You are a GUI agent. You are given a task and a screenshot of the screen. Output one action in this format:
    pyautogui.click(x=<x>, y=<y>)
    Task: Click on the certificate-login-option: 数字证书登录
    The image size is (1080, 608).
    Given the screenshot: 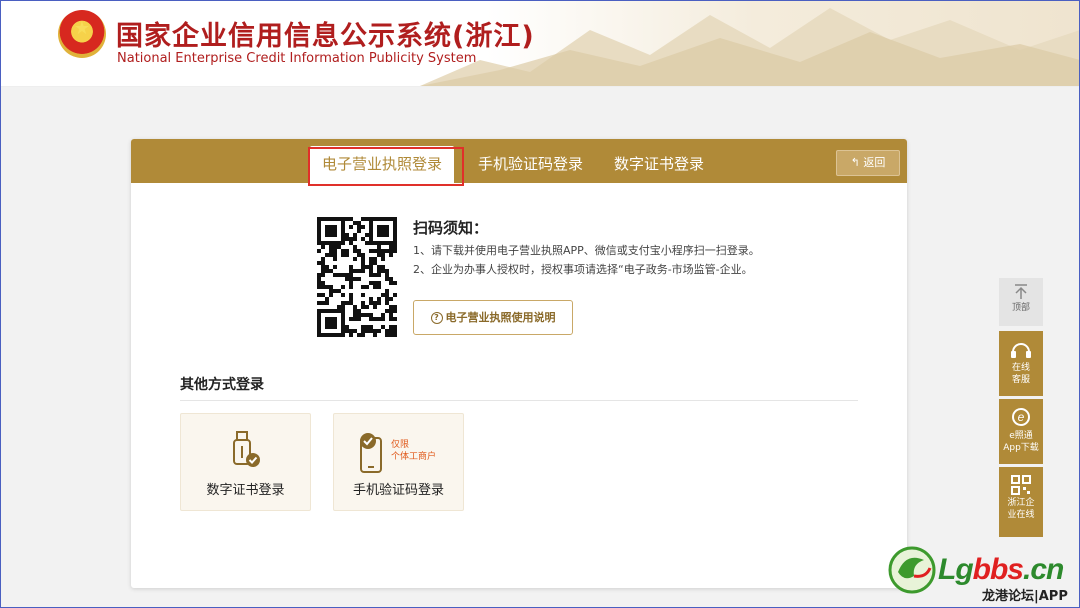 What is the action you would take?
    pyautogui.click(x=245, y=462)
    